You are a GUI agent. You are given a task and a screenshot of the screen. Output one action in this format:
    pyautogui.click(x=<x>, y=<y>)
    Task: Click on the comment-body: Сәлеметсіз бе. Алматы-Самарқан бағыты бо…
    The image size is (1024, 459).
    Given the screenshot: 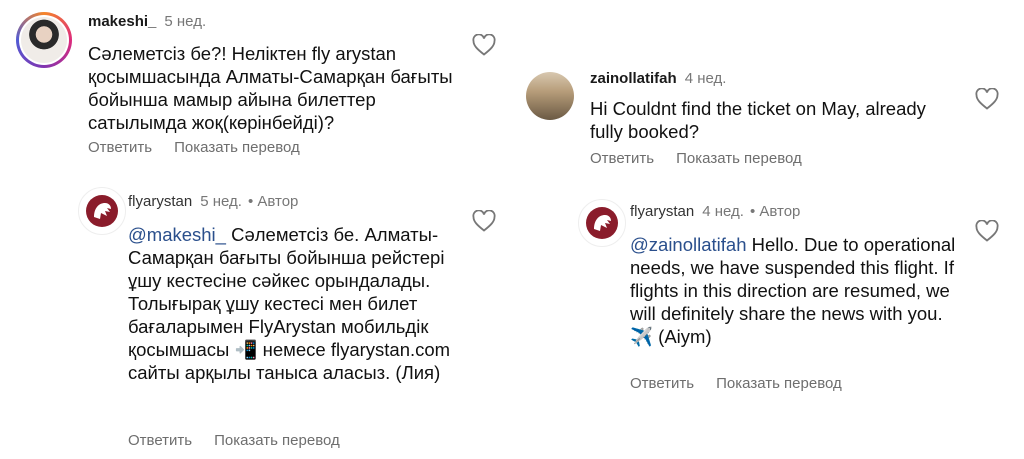 What is the action you would take?
    pyautogui.click(x=289, y=303)
    